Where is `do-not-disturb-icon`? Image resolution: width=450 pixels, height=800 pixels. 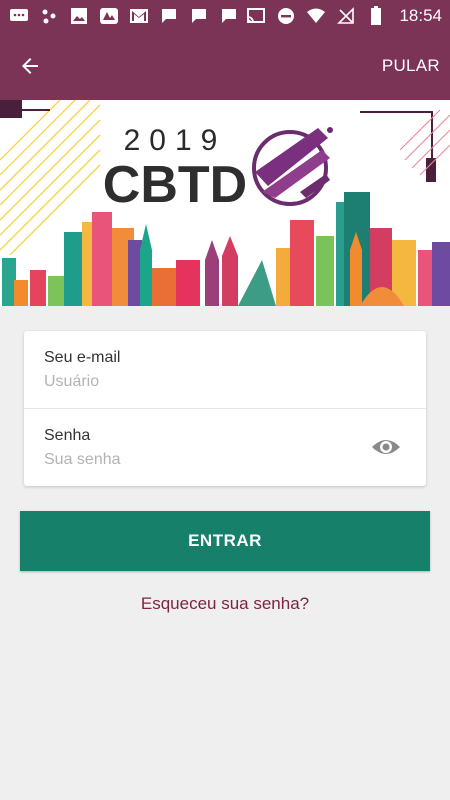
do-not-disturb-icon is located at coordinates (286, 16).